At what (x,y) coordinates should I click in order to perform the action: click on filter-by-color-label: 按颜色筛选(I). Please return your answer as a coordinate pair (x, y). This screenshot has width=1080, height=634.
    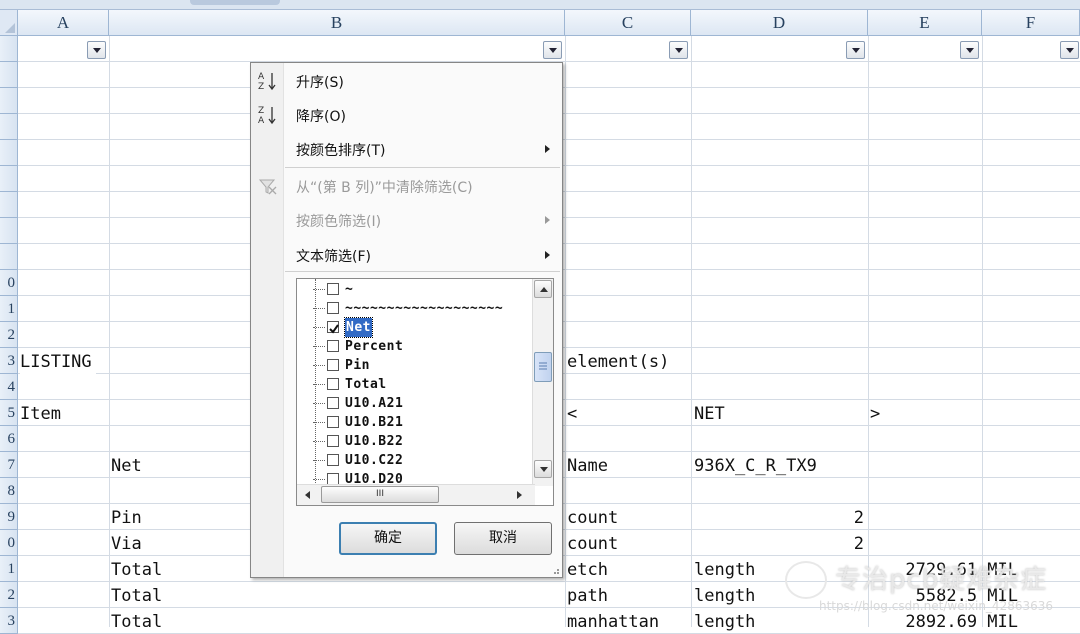
    Looking at the image, I should click on (339, 222).